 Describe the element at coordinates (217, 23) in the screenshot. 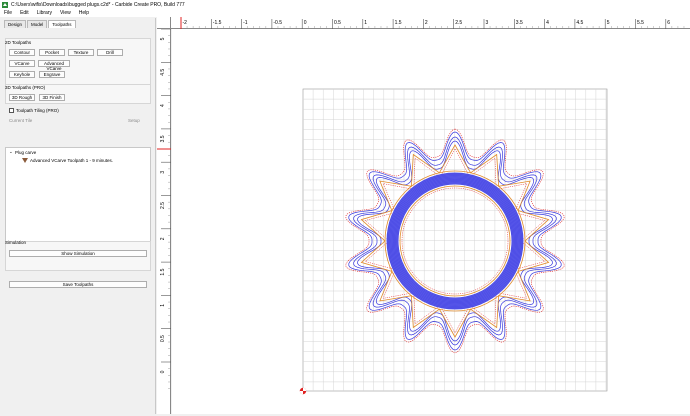

I see `ruler-top-label: -1.5` at that location.